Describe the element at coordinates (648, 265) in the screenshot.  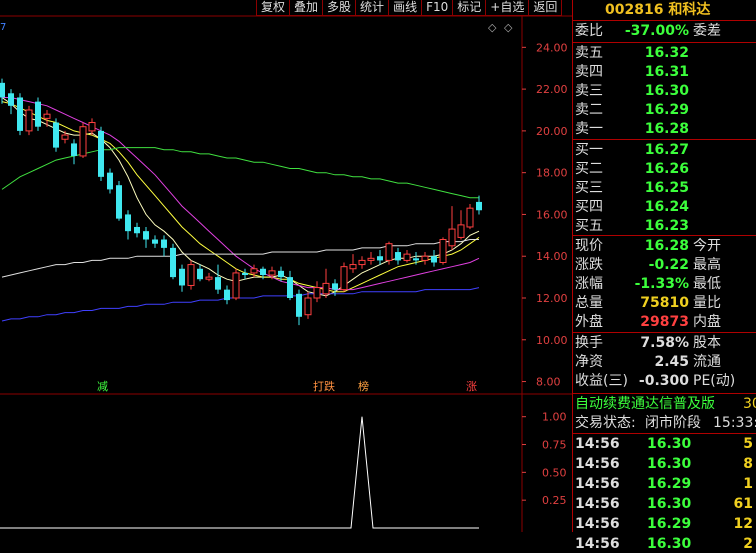
I see `quote-row-1: 涨跌 -0.22 最高` at that location.